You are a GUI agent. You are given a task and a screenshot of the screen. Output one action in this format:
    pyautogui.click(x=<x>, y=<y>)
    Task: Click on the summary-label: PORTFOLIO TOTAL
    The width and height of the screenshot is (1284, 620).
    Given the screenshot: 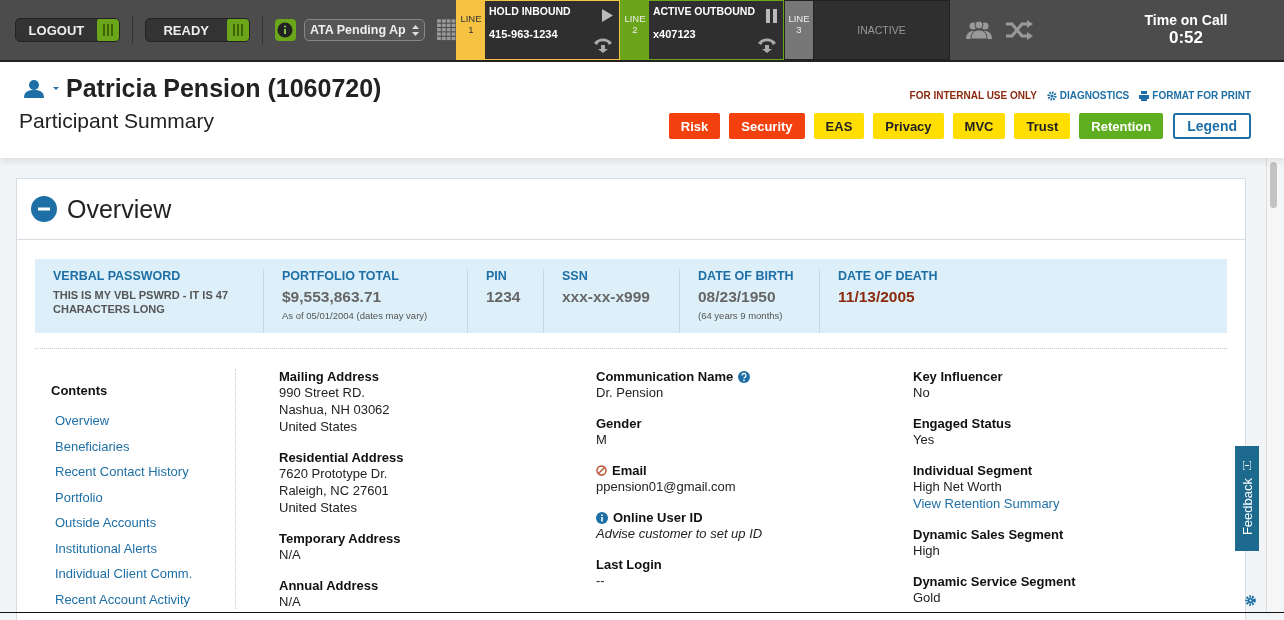 What is the action you would take?
    pyautogui.click(x=341, y=276)
    